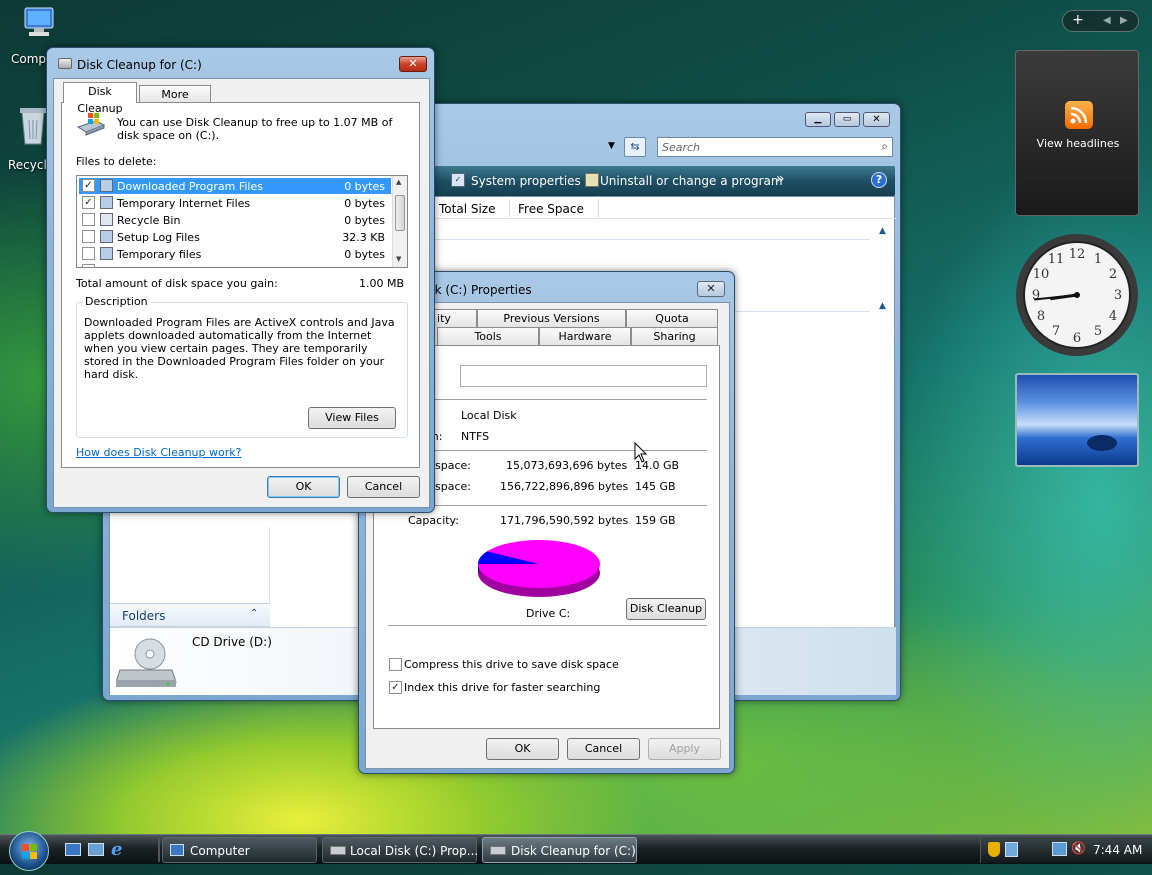 Image resolution: width=1152 pixels, height=875 pixels. I want to click on properties-cancel-button: Cancel, so click(603, 749).